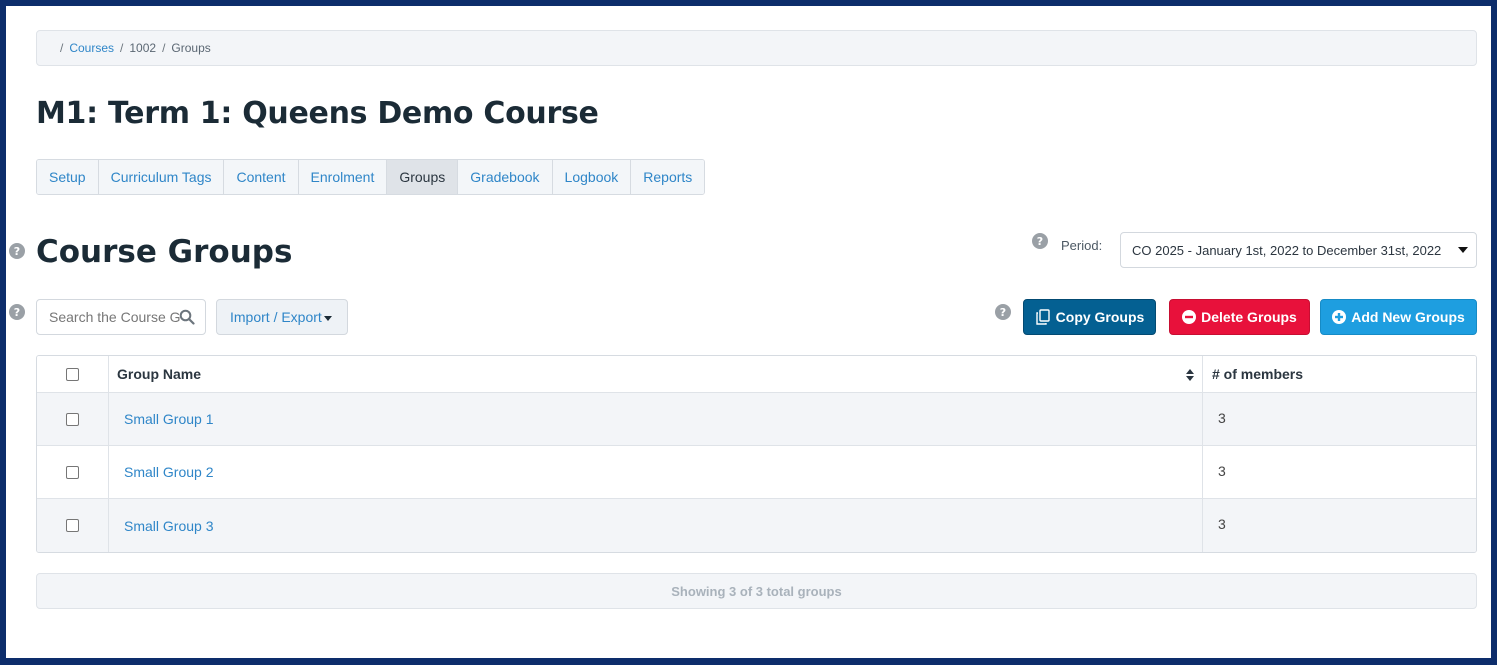 This screenshot has height=665, width=1497. I want to click on minus-circle-icon, so click(1189, 317).